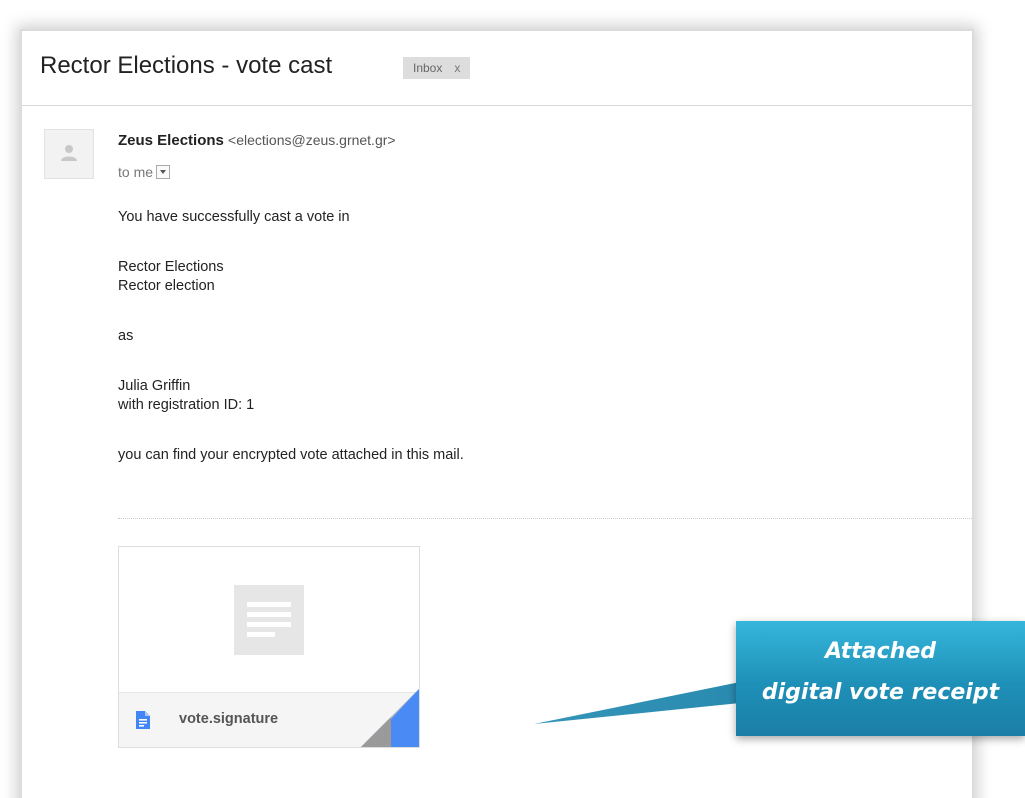 The height and width of the screenshot is (798, 1025). Describe the element at coordinates (880, 692) in the screenshot. I see `callout-line-2: digital vote receipt` at that location.